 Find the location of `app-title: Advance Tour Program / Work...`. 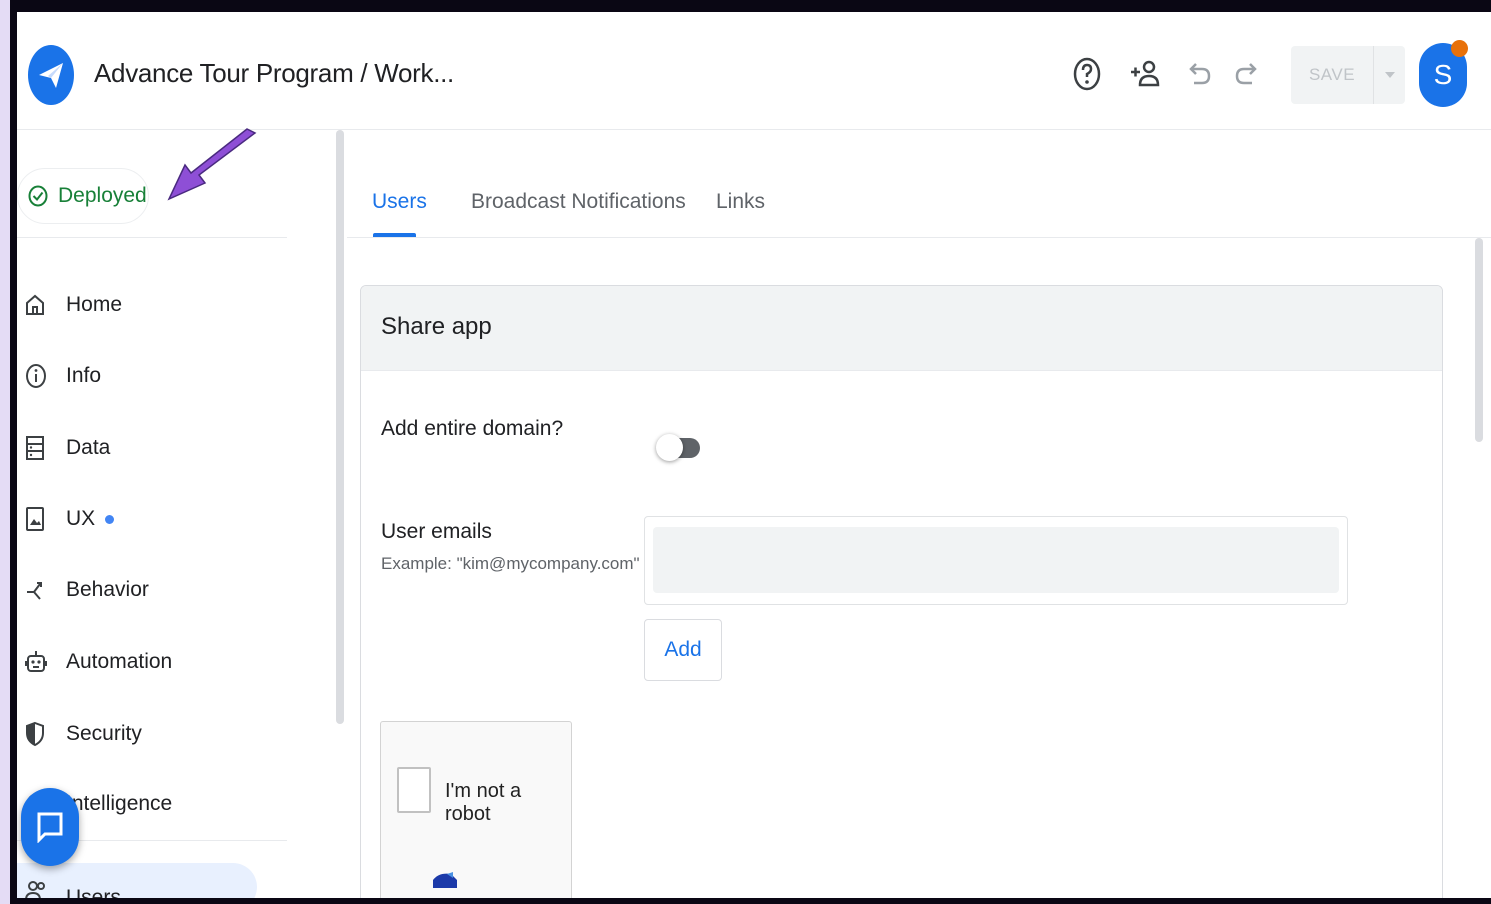

app-title: Advance Tour Program / Work... is located at coordinates (274, 73).